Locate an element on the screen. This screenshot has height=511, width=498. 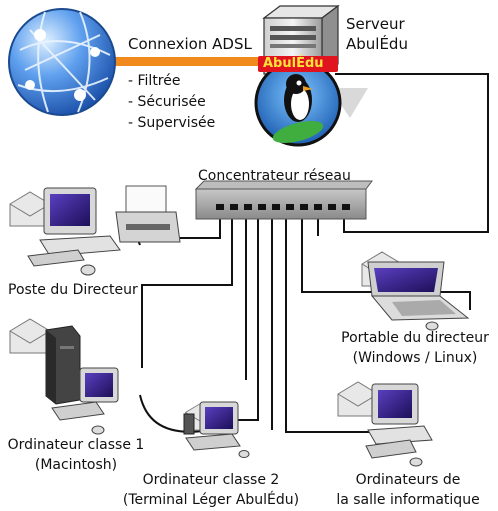
mail-icon is located at coordinates (30, 336).